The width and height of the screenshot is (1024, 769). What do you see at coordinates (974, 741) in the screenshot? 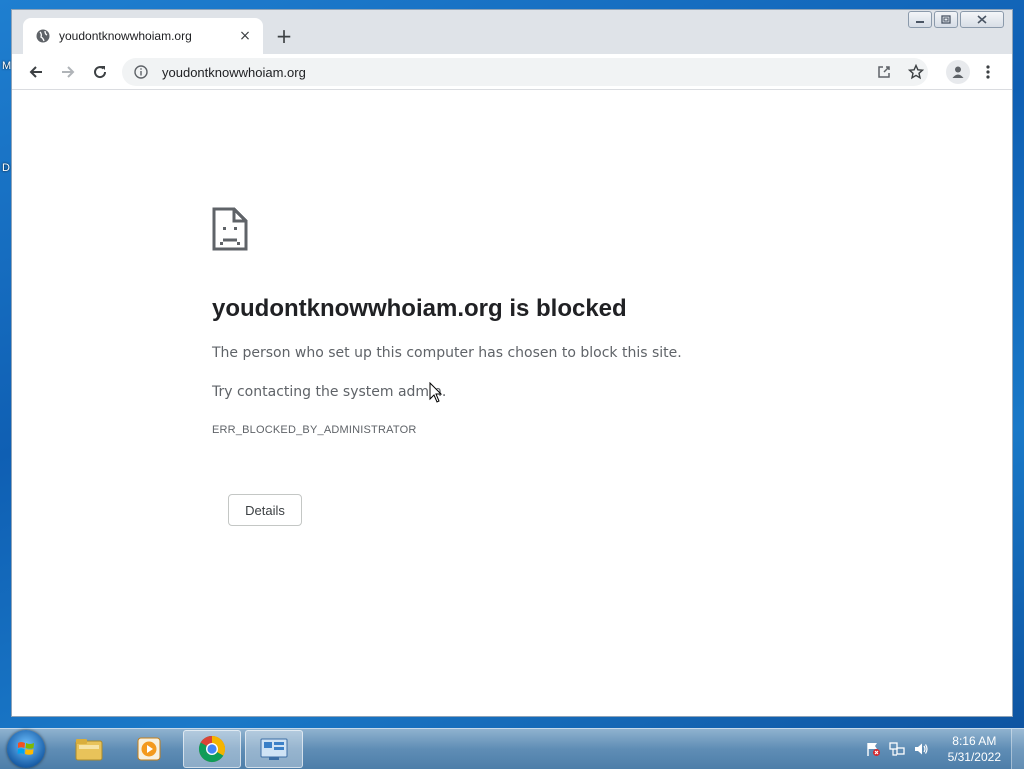
I see `clock-time: 8:16 AM` at bounding box center [974, 741].